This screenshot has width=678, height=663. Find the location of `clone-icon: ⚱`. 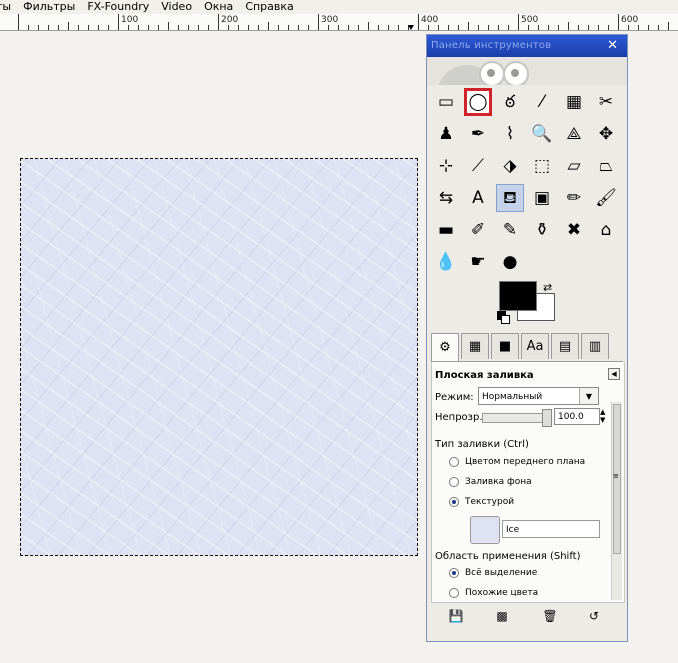

clone-icon: ⚱ is located at coordinates (542, 230).